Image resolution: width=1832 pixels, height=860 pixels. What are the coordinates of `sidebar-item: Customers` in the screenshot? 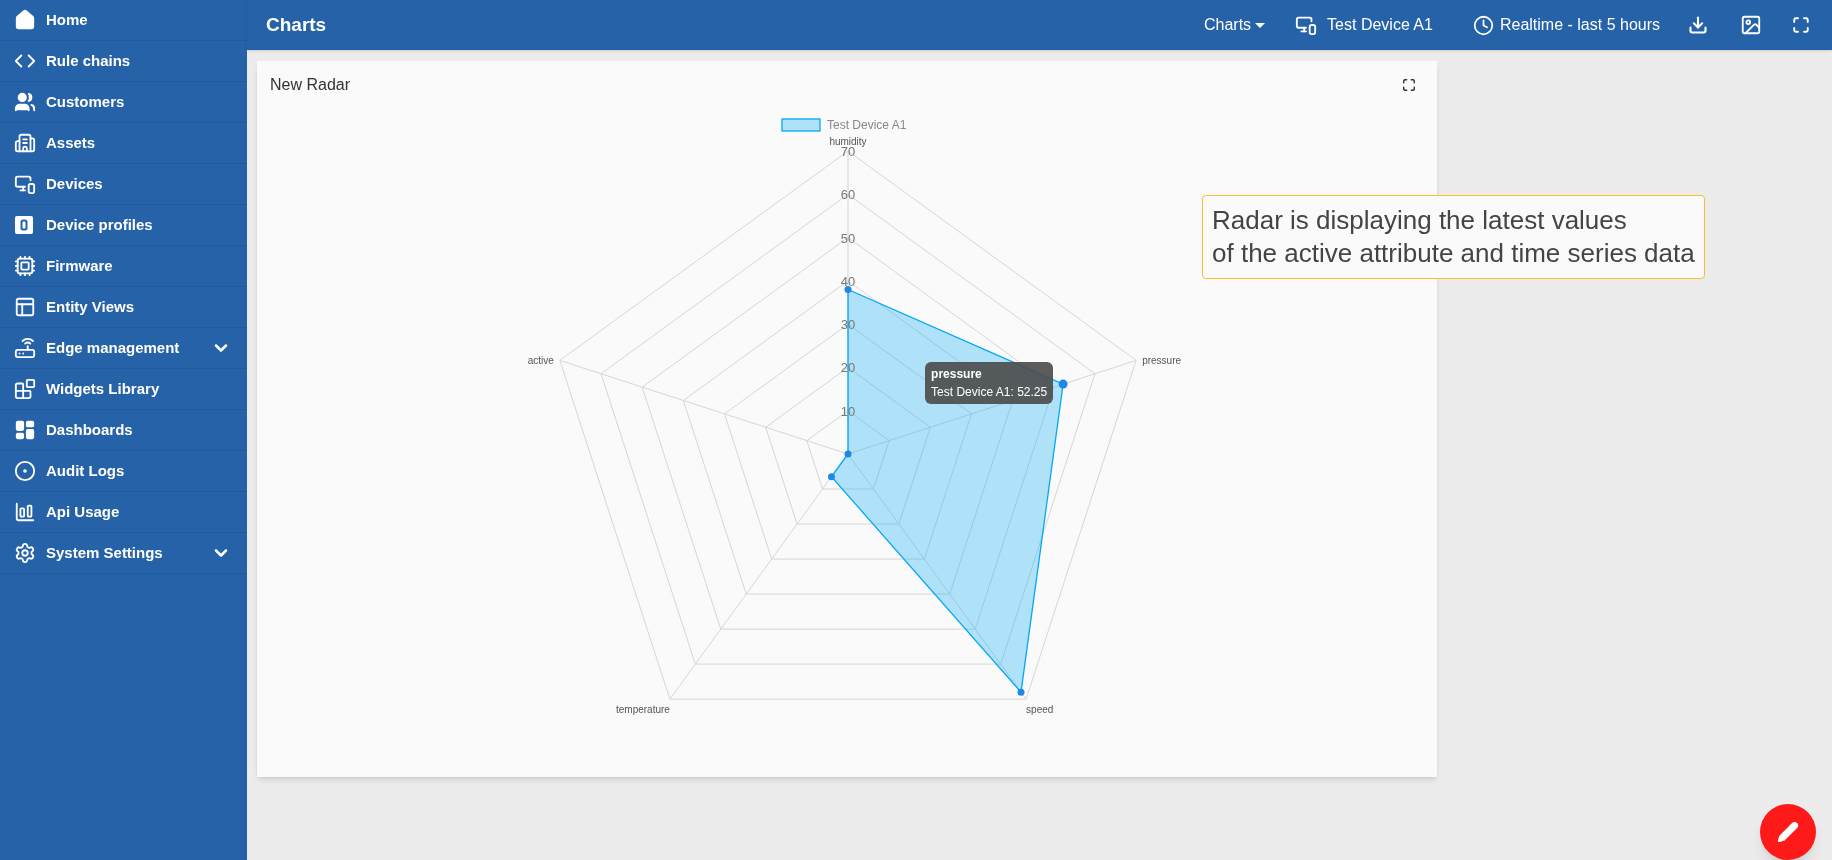 It's located at (123, 102).